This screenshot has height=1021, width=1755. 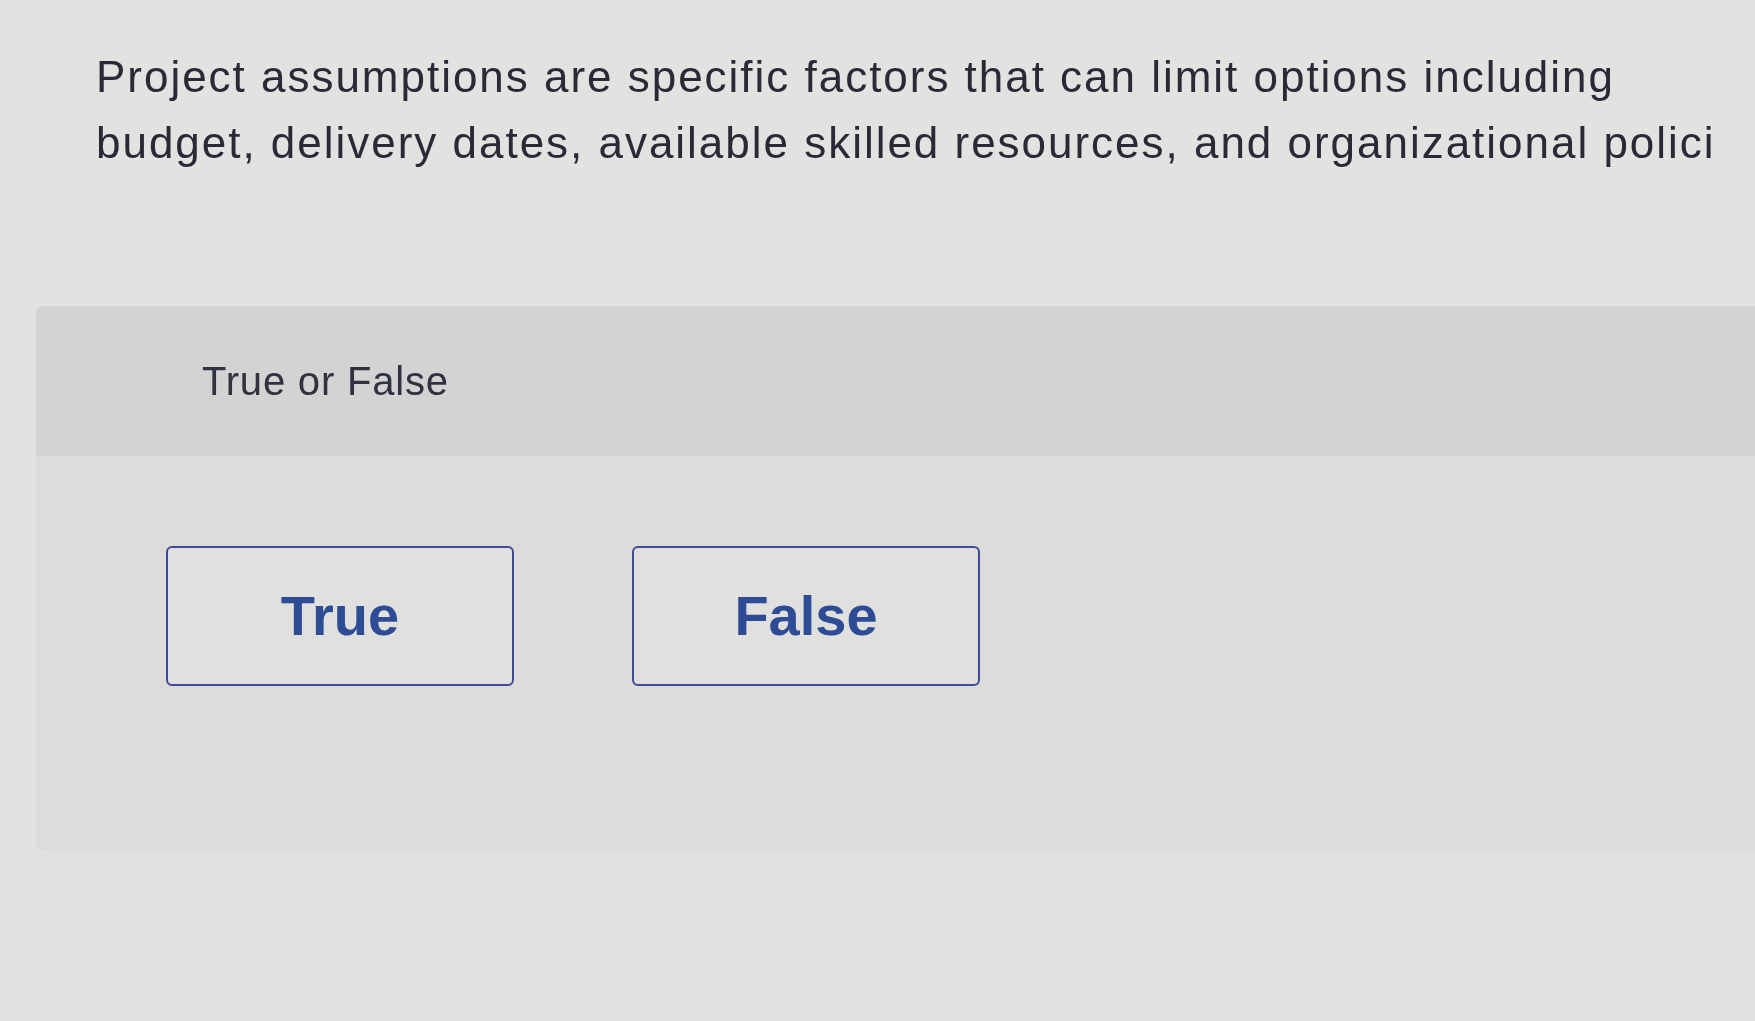 What do you see at coordinates (906, 110) in the screenshot?
I see `question-text: Project assumptions are specific factors that can limit options including budget, delivery dates, available skilled resources, and organizational polici` at bounding box center [906, 110].